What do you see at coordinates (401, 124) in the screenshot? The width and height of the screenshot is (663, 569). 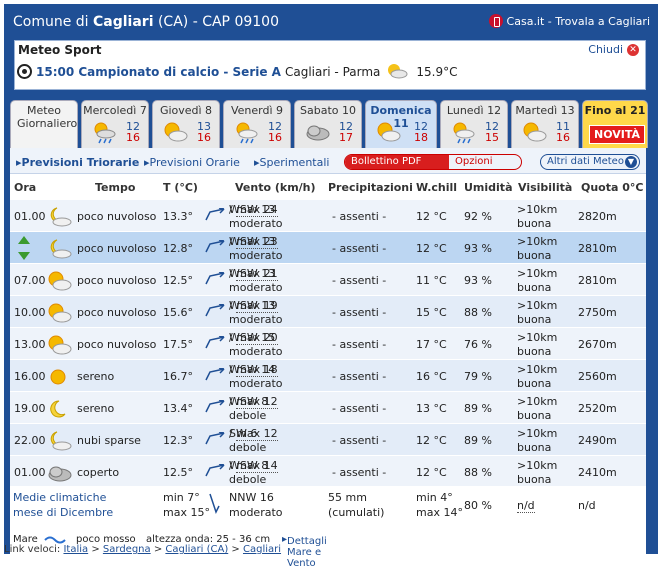 I see `tab-day-5: Domenica 11 12 18` at bounding box center [401, 124].